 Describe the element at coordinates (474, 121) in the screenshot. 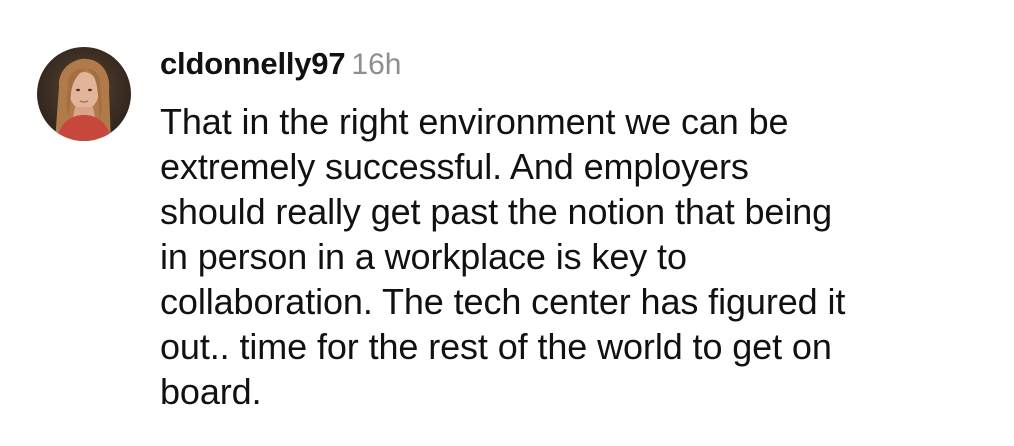

I see `comment-text-line: That in the right environment we can be` at that location.